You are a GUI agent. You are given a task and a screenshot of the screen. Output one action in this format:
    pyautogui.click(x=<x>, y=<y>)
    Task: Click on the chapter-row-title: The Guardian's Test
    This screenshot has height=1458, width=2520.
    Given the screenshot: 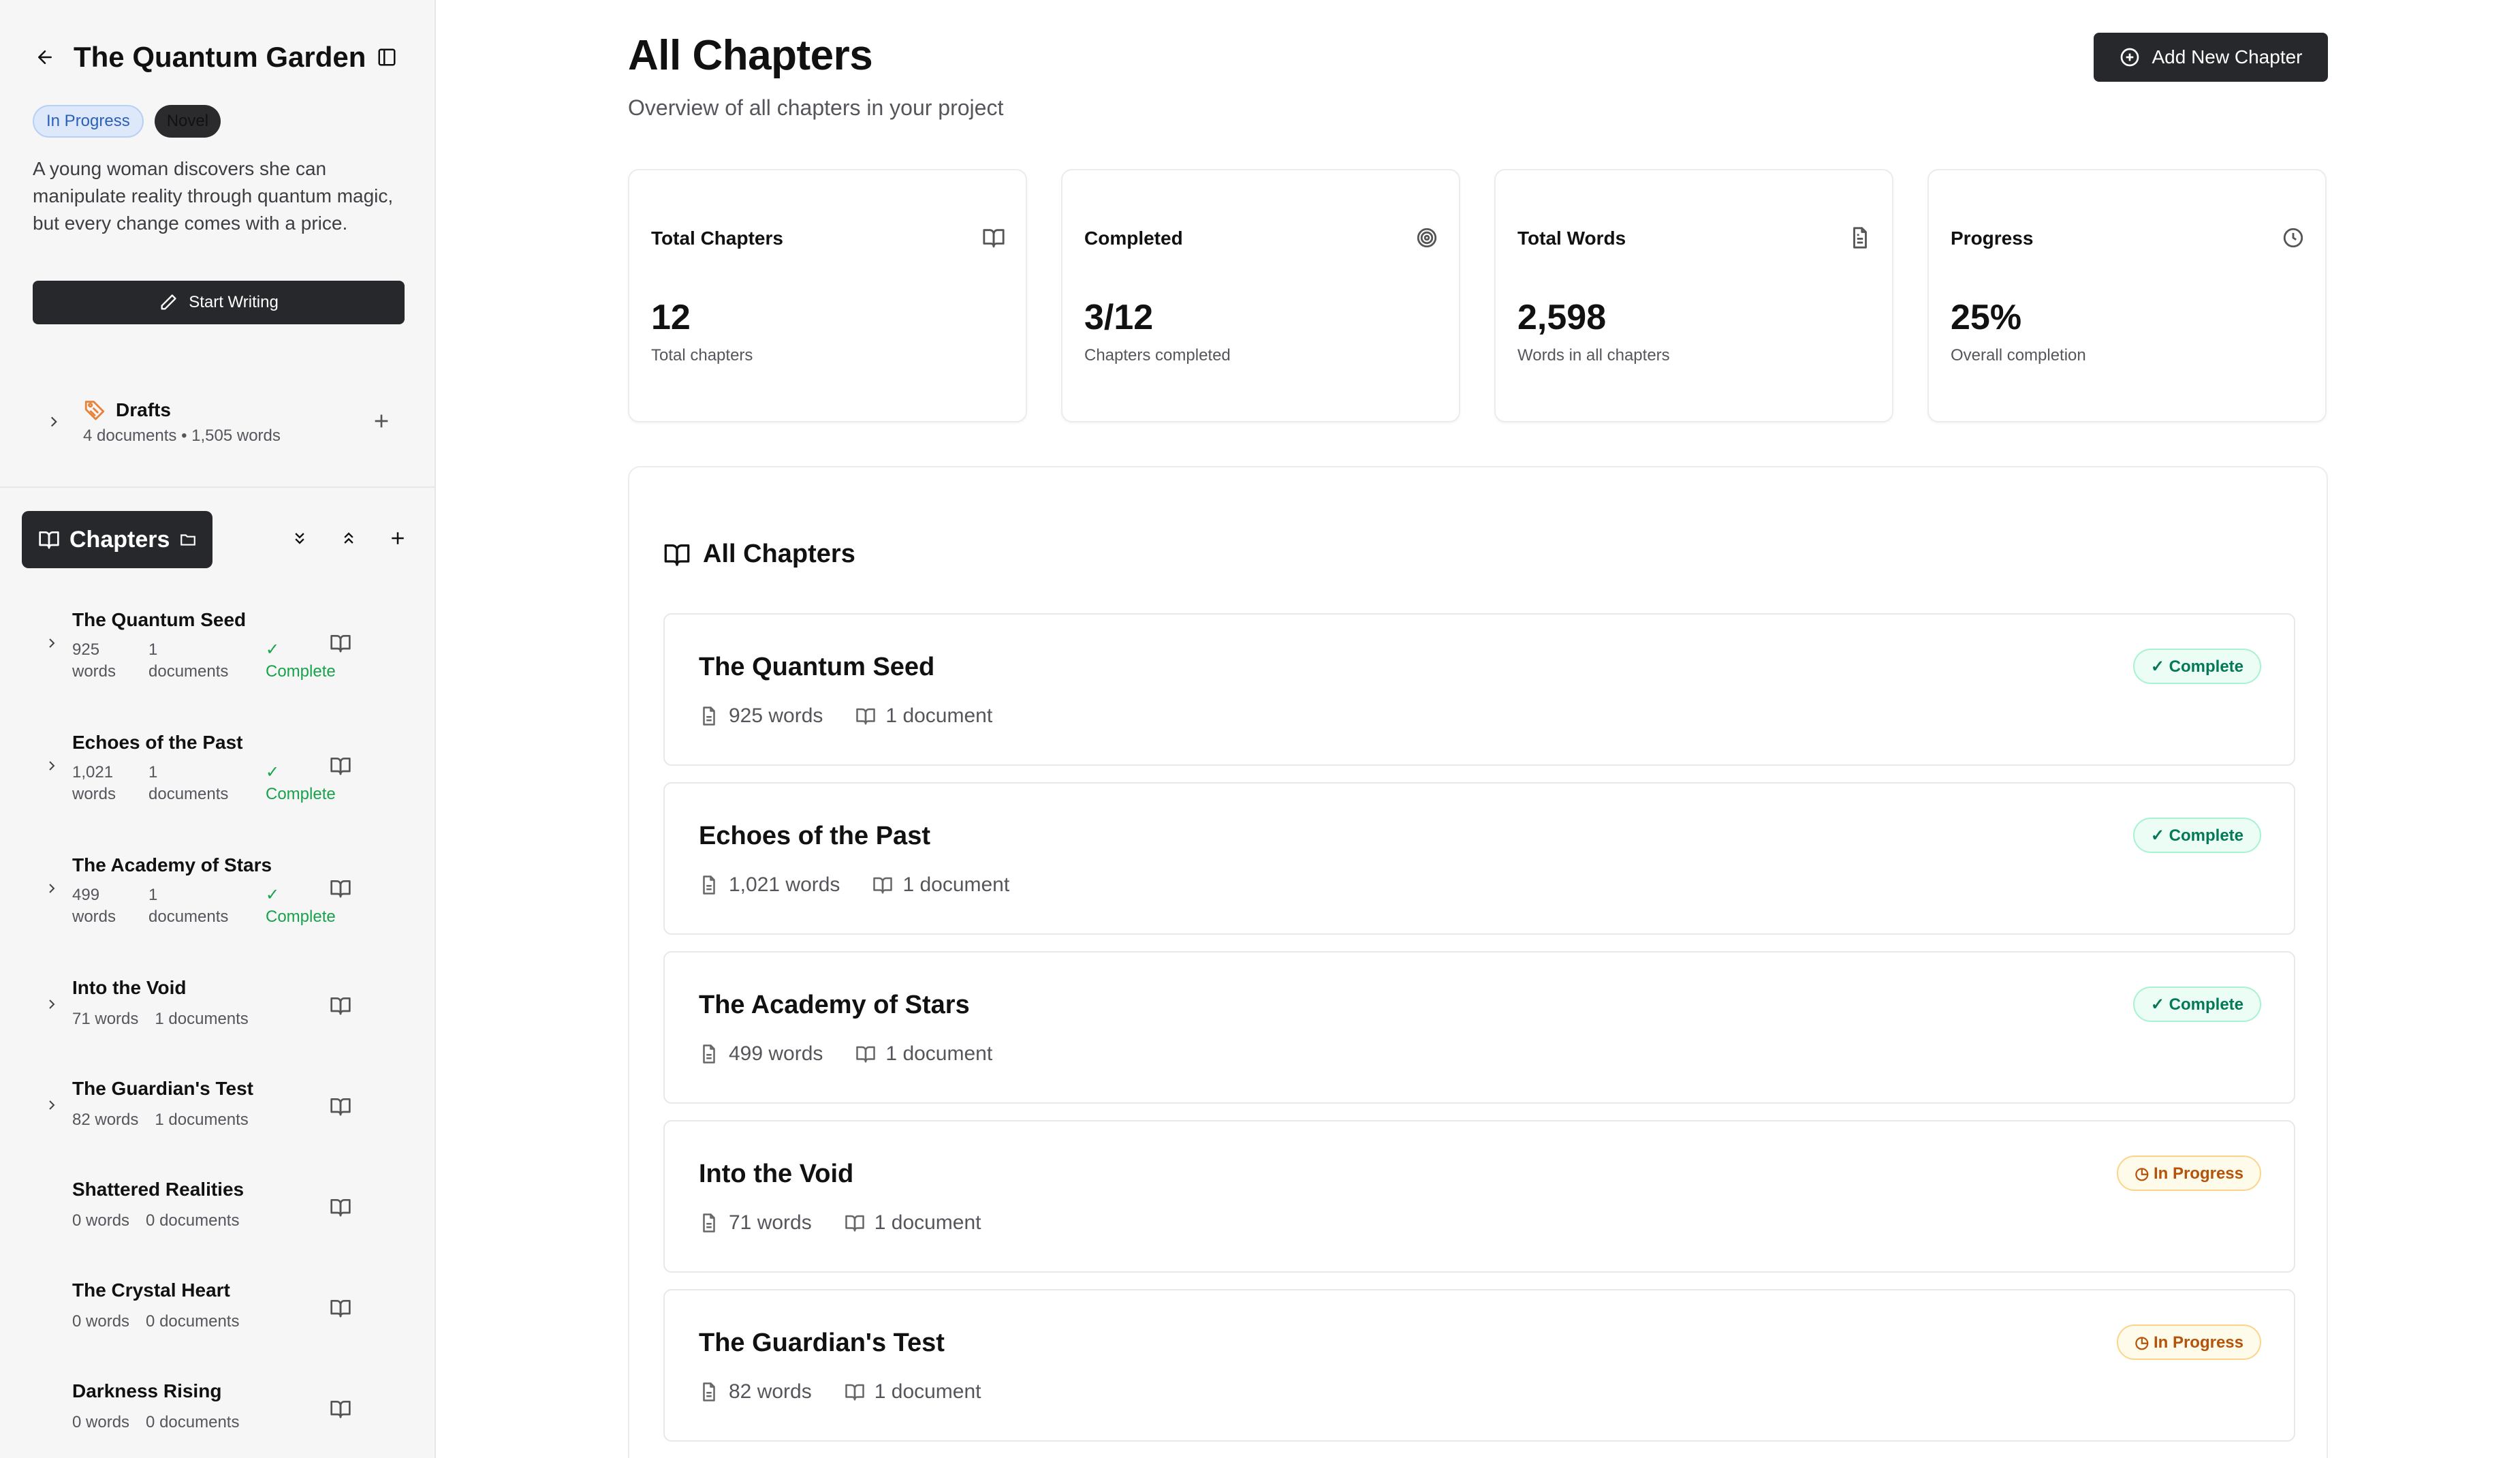 What is the action you would take?
    pyautogui.click(x=822, y=1343)
    